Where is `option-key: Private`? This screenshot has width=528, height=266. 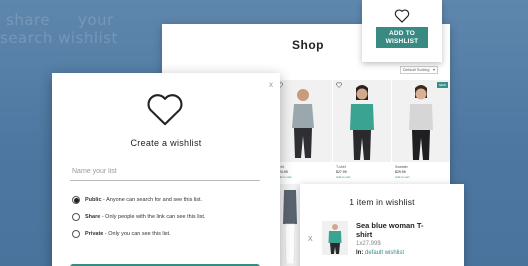 option-key: Private is located at coordinates (94, 234).